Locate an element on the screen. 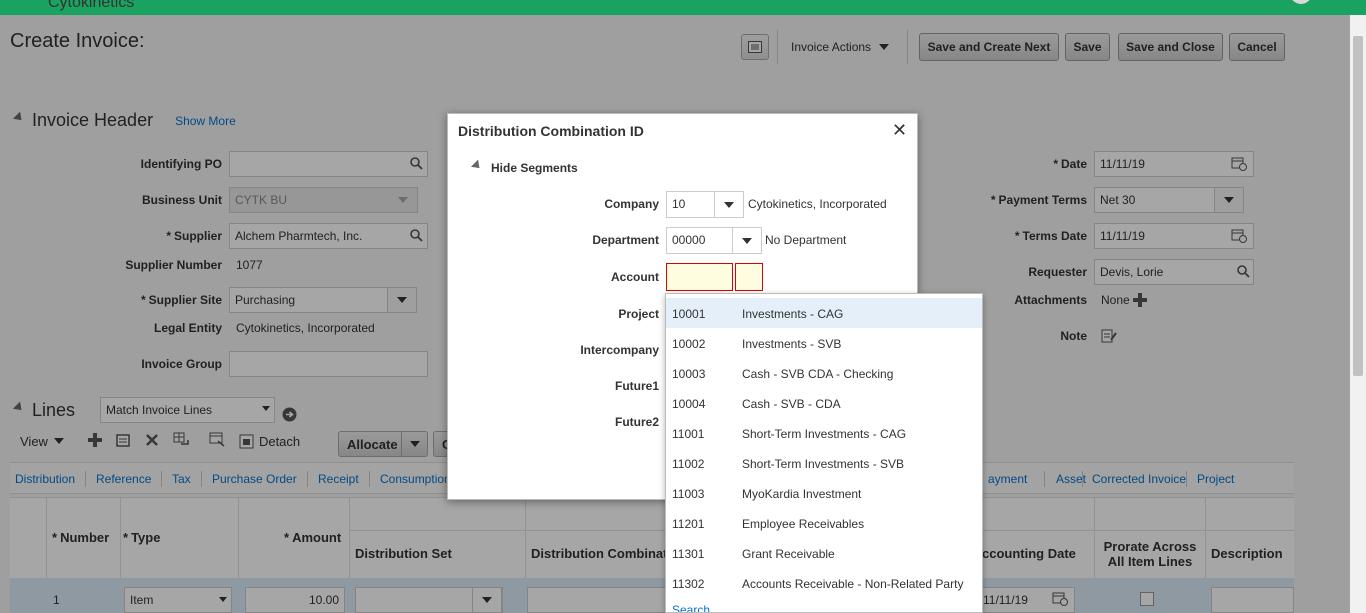  close-icon: ✕ is located at coordinates (899, 130).